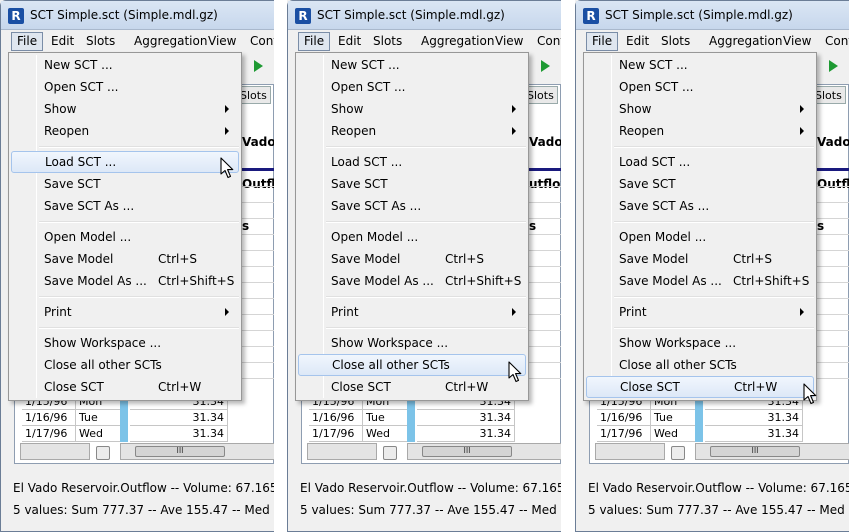 The image size is (849, 532). What do you see at coordinates (246, 226) in the screenshot?
I see `column-header-line: s` at bounding box center [246, 226].